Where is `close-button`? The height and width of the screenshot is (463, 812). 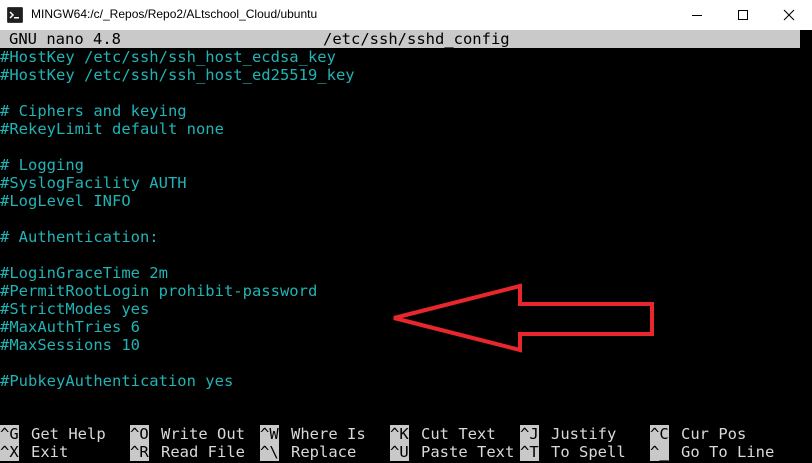 close-button is located at coordinates (789, 15).